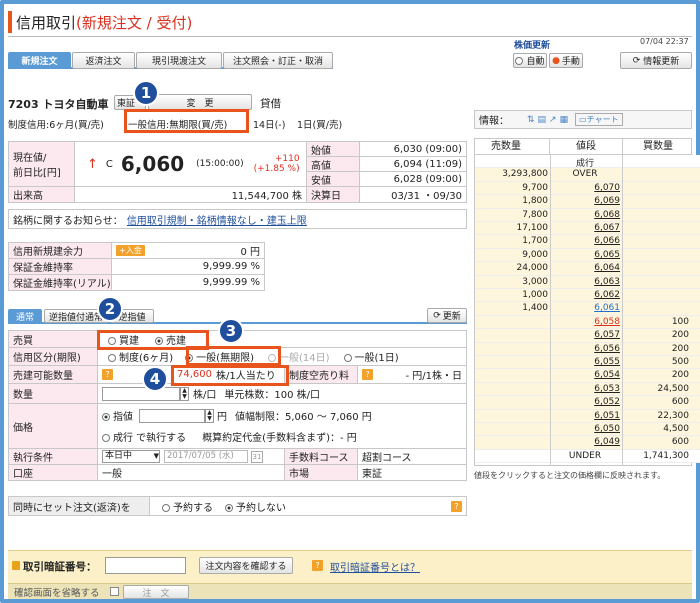 This screenshot has width=700, height=603. Describe the element at coordinates (532, 268) in the screenshot. I see `board-sell-qty: 24,000` at that location.